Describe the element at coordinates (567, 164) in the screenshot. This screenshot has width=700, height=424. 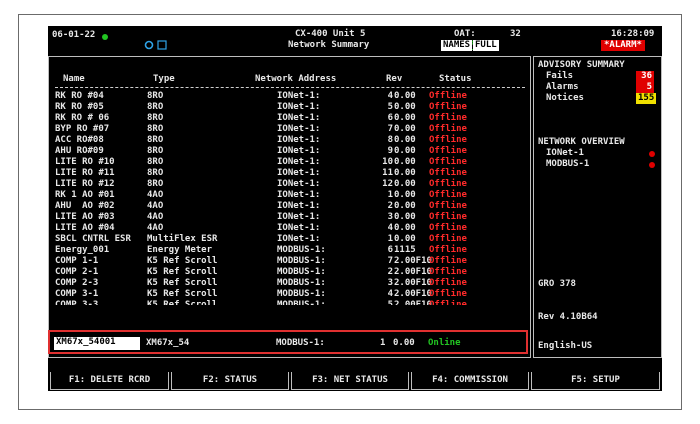
I see `network-modbus: MODBUS-1` at that location.